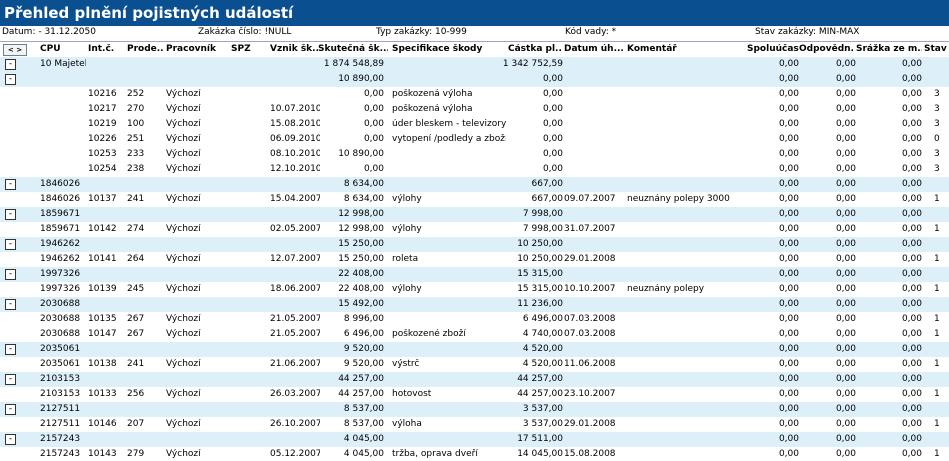  I want to click on cell-castka: 6 496,00, so click(542, 319).